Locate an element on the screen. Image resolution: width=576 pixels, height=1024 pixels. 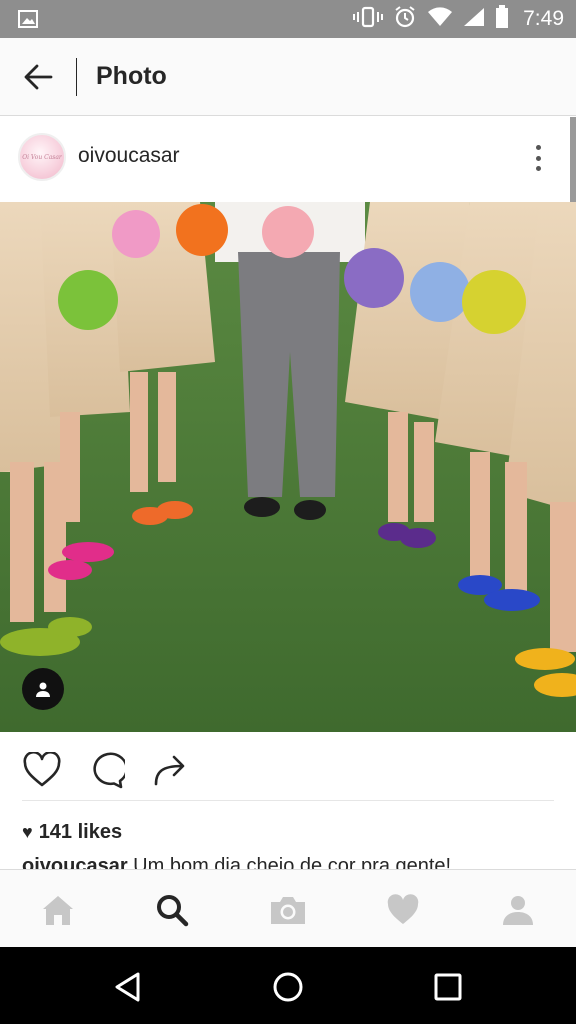
user-tag-button is located at coordinates (43, 689).